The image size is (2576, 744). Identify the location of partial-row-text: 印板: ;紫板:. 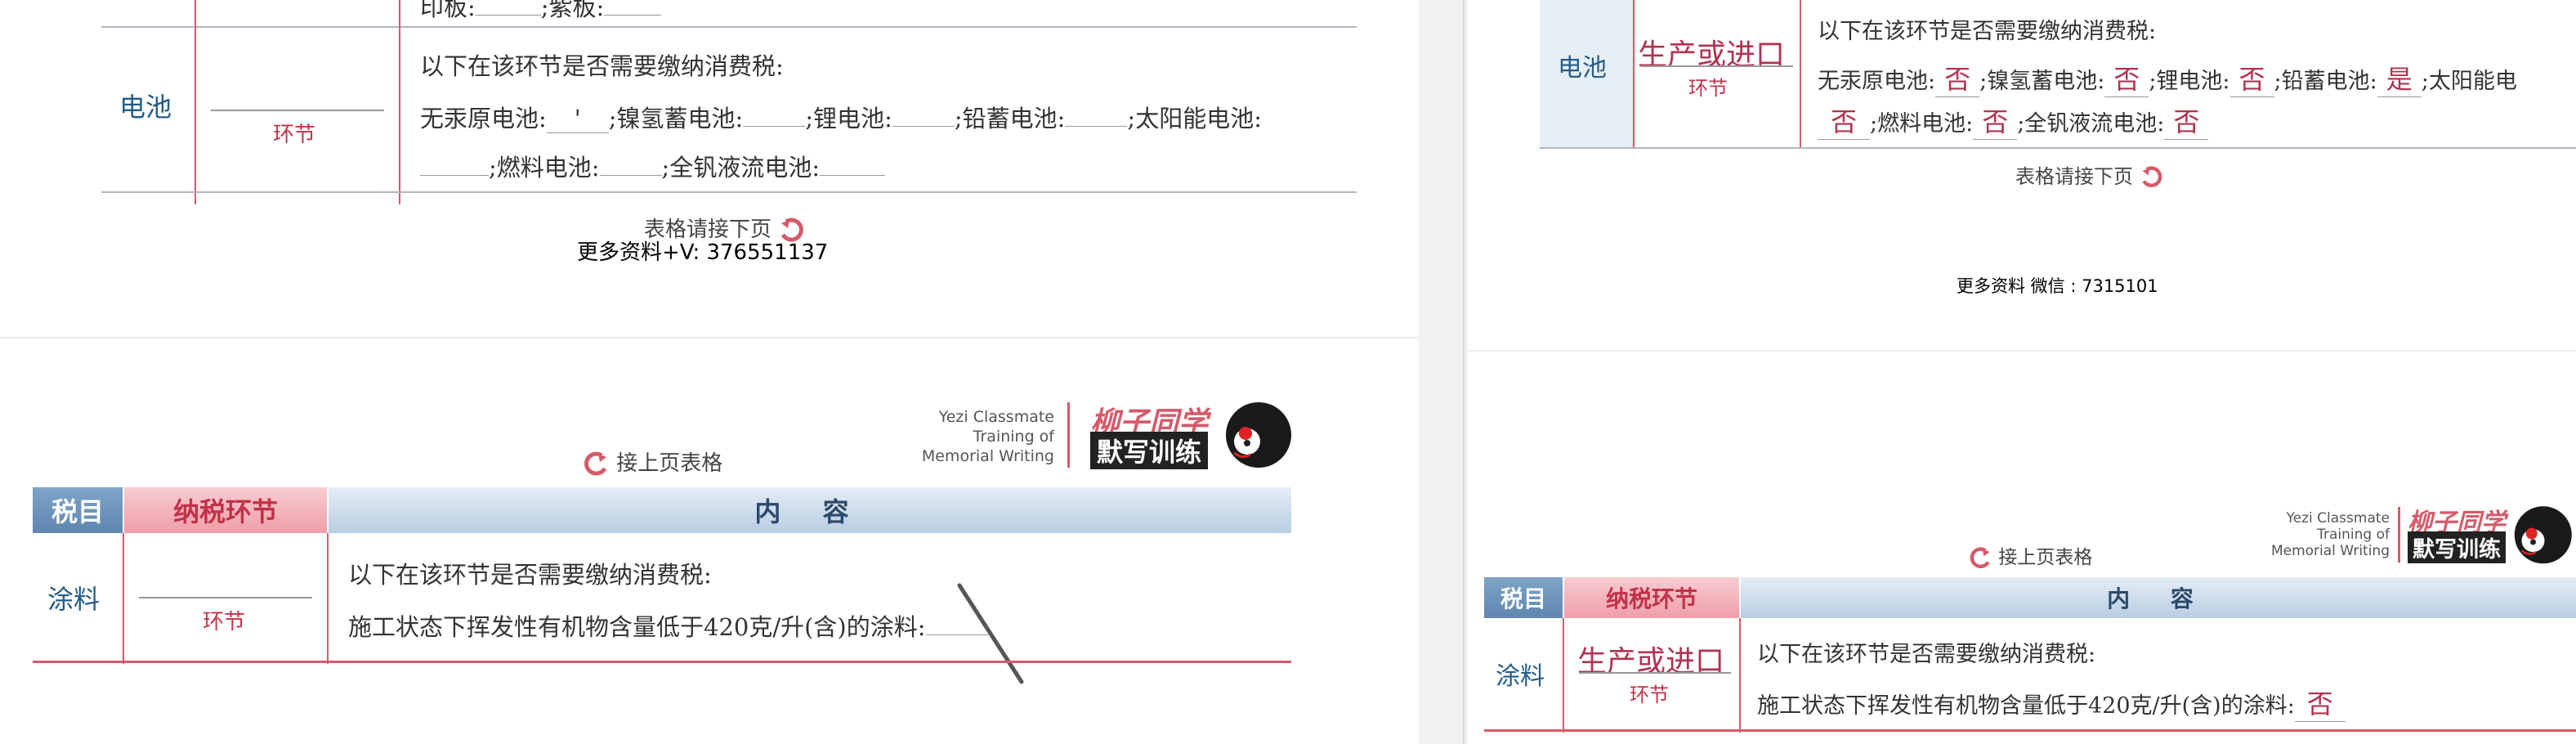
(541, 11).